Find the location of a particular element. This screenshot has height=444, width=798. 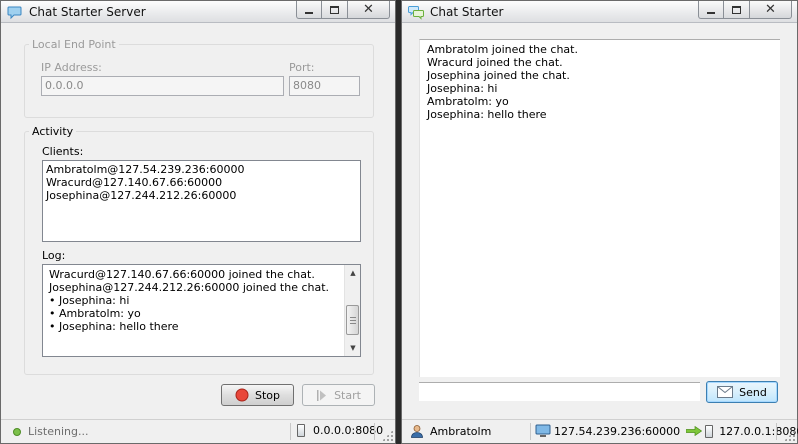

server-endpoint-status: 0.0.0.0:8080 is located at coordinates (340, 430).